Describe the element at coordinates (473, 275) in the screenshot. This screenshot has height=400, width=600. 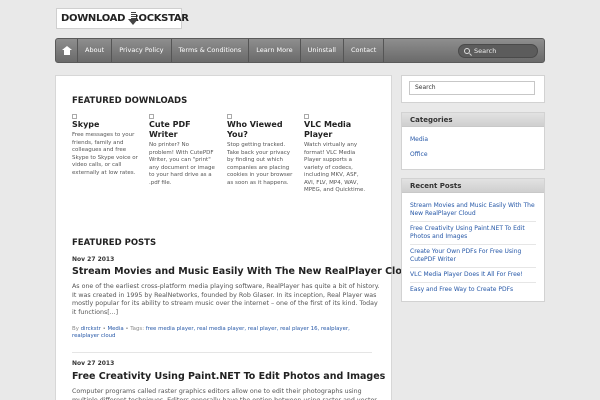
I see `recent-post-link: VLC Media Player Does It All For Free!` at that location.